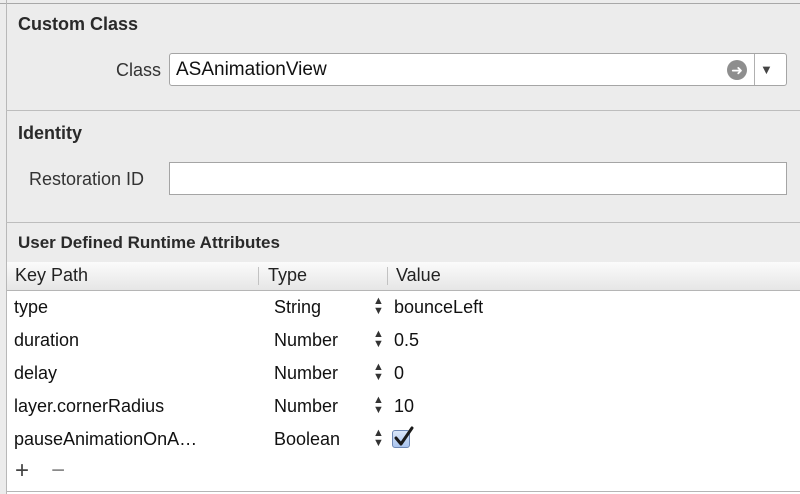  Describe the element at coordinates (51, 275) in the screenshot. I see `column-header-key-path: Key Path` at that location.